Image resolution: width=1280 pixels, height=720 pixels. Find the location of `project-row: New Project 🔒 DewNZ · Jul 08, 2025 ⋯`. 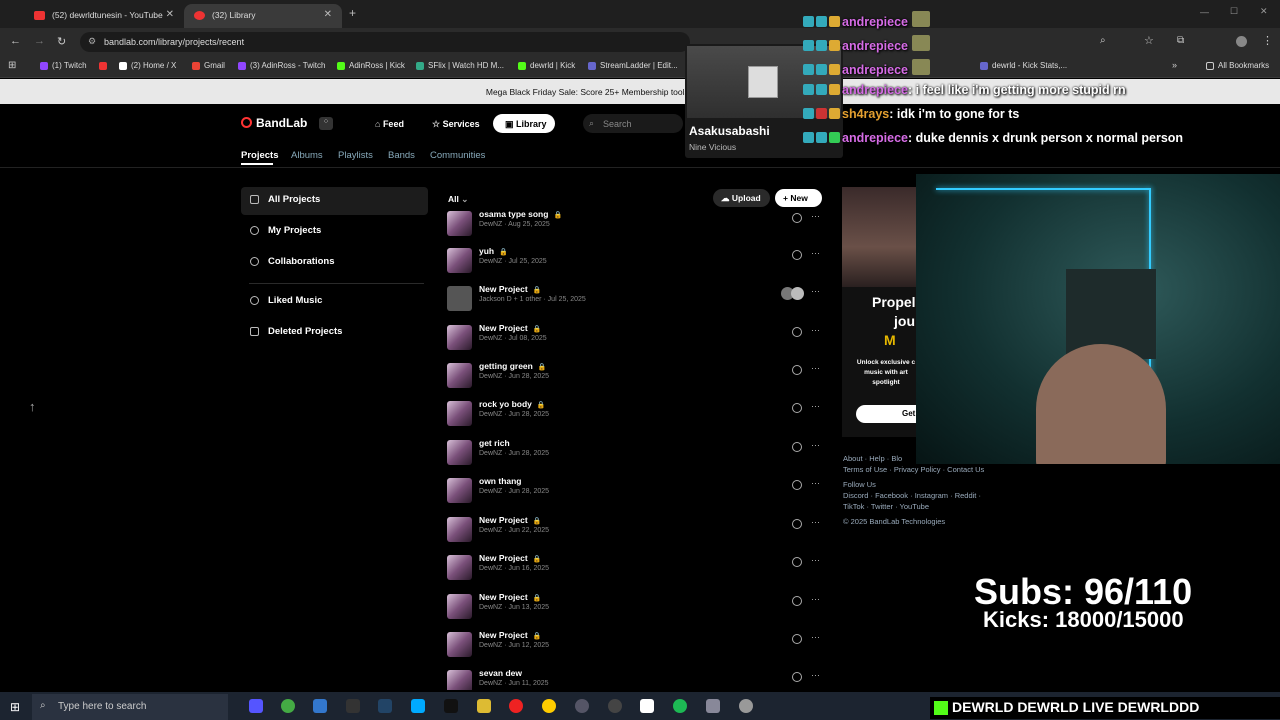

project-row: New Project 🔒 DewNZ · Jul 08, 2025 ⋯ is located at coordinates (637, 340).